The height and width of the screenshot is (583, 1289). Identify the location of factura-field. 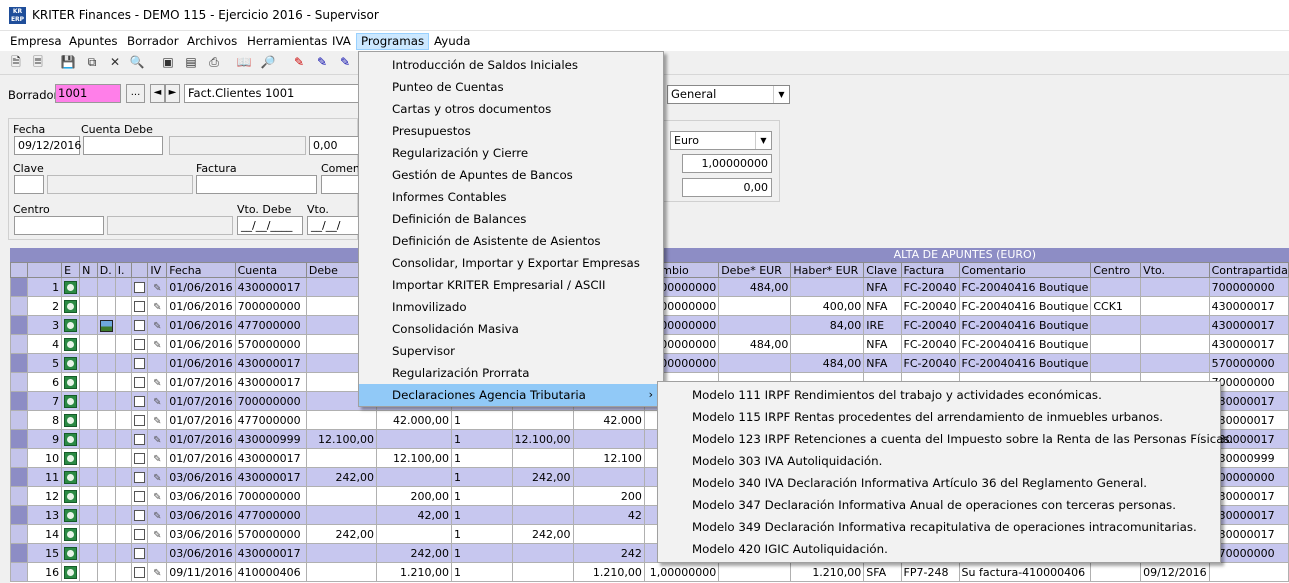
(256, 184).